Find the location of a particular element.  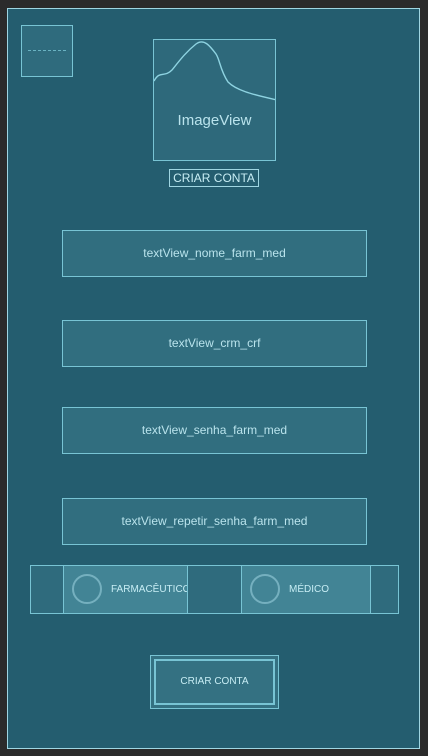

back-button is located at coordinates (47, 51).